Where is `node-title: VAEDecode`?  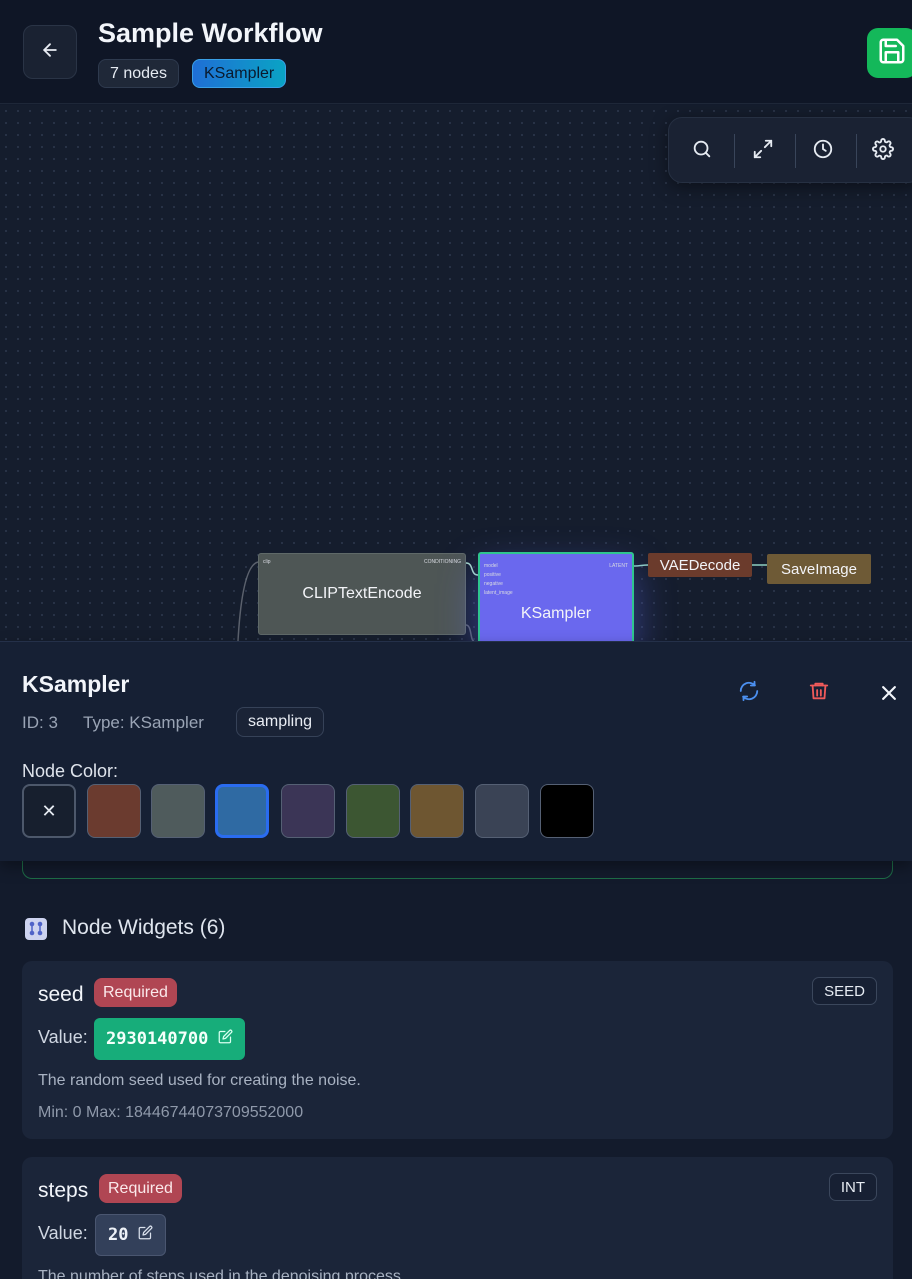
node-title: VAEDecode is located at coordinates (700, 565).